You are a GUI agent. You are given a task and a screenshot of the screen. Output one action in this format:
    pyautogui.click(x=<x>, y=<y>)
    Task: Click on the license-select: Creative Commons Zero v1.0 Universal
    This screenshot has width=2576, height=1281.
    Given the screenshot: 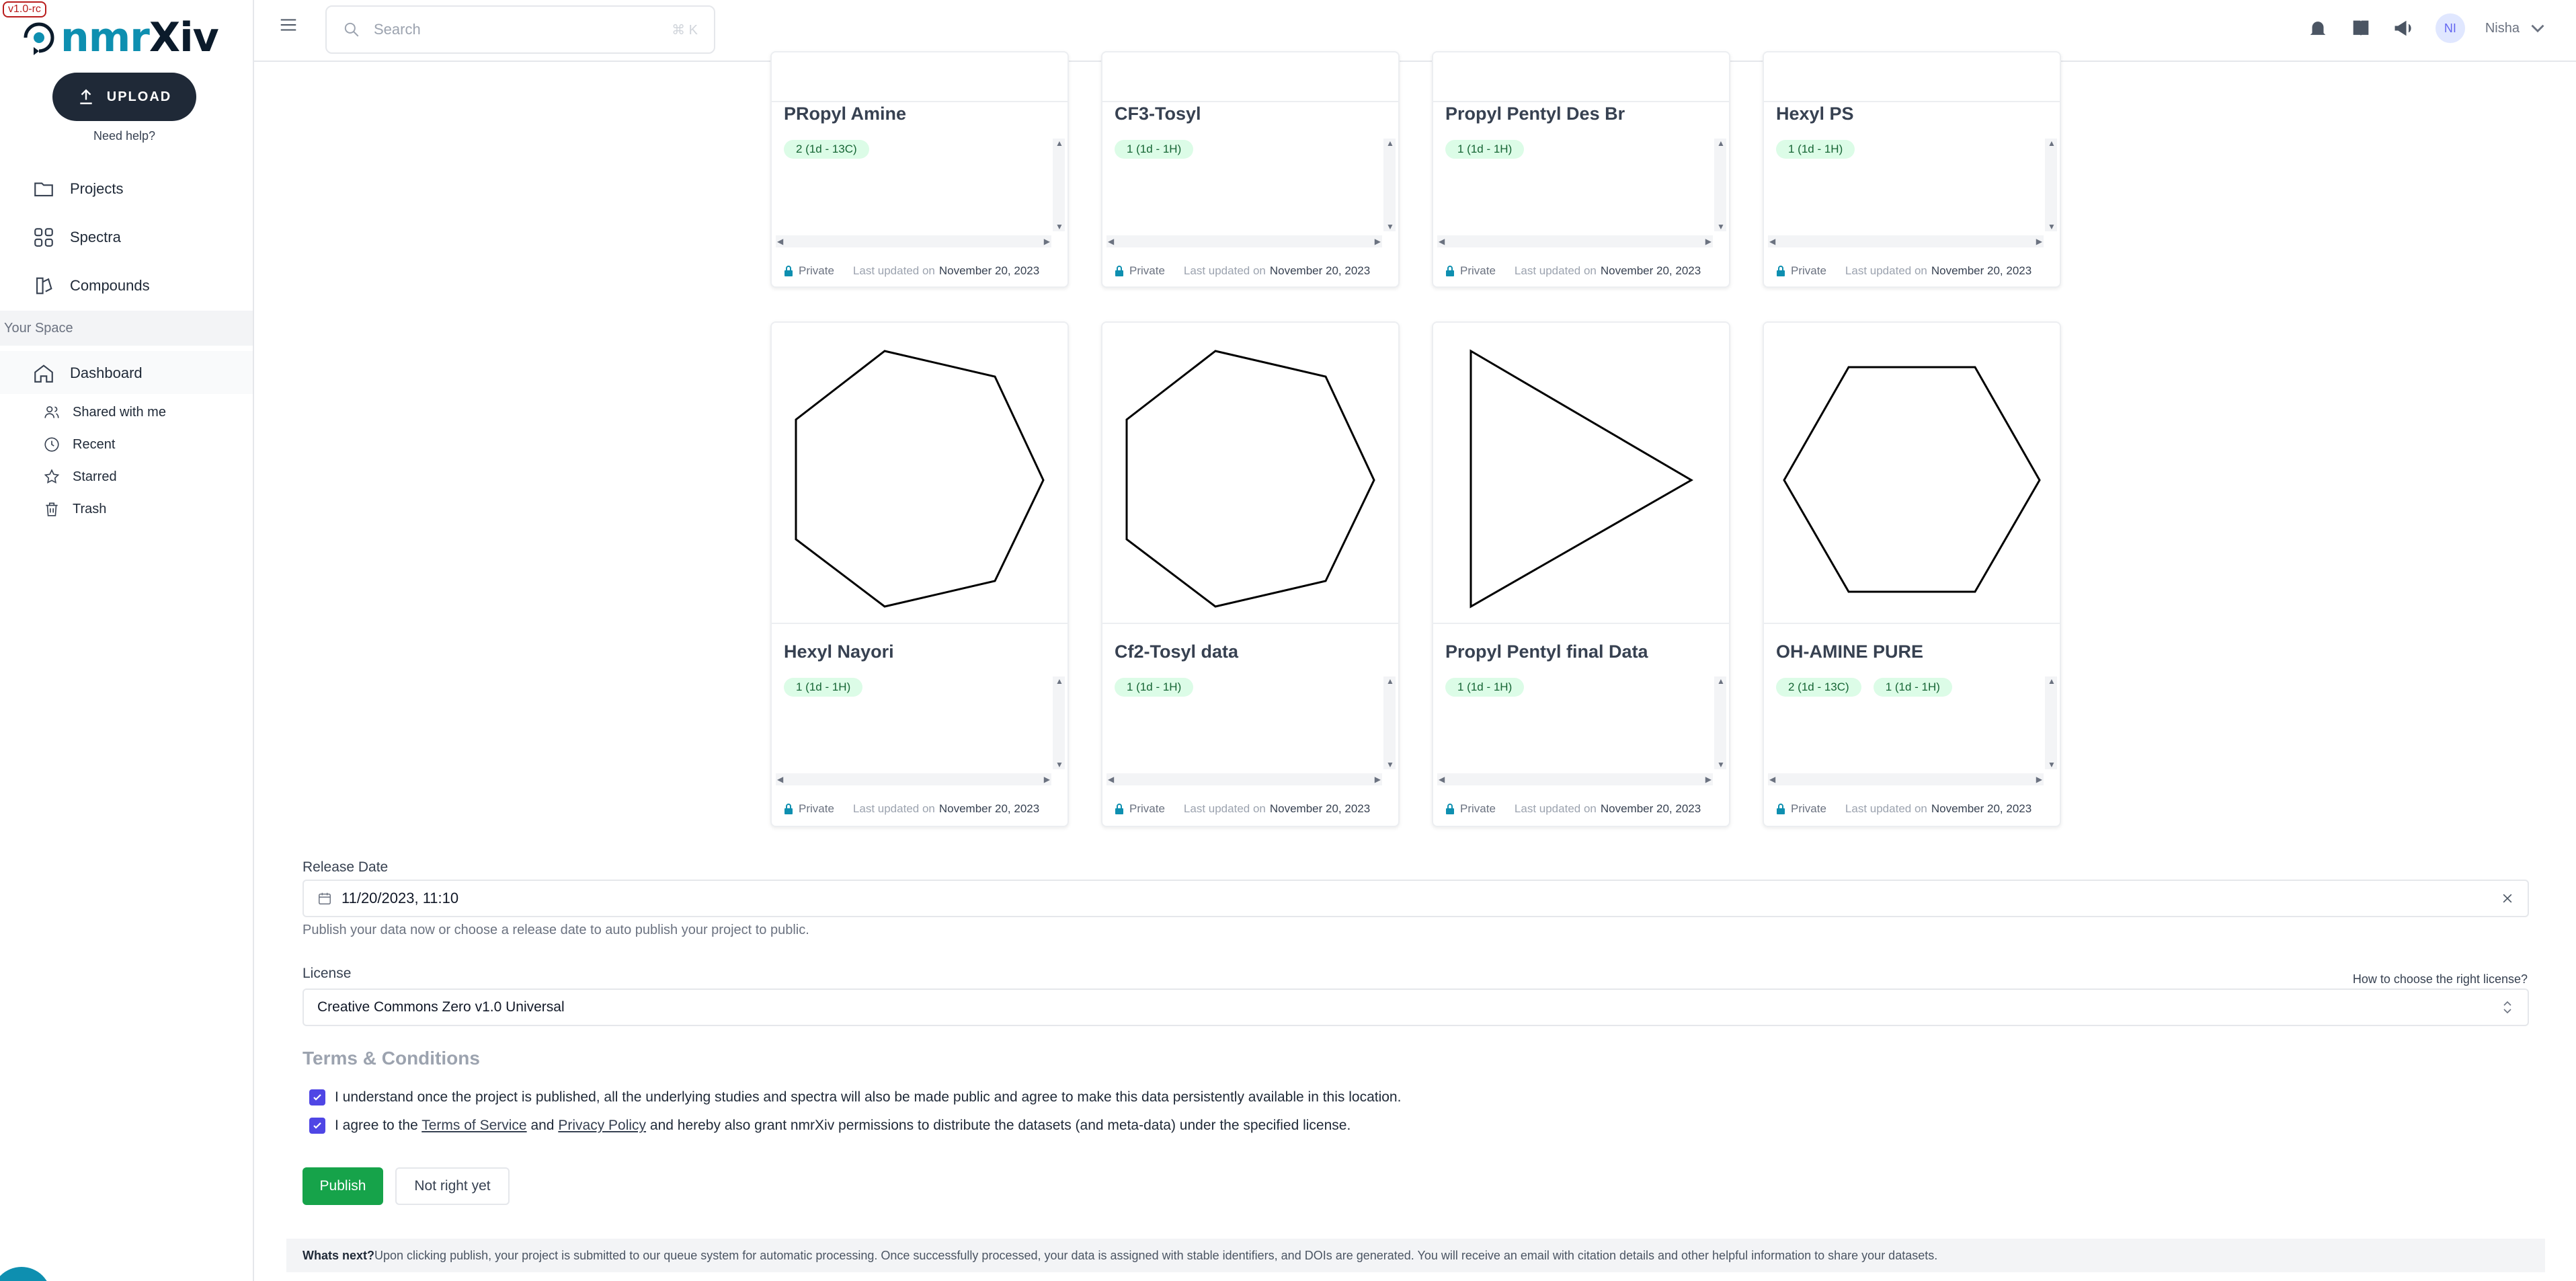 What is the action you would take?
    pyautogui.click(x=1416, y=1007)
    